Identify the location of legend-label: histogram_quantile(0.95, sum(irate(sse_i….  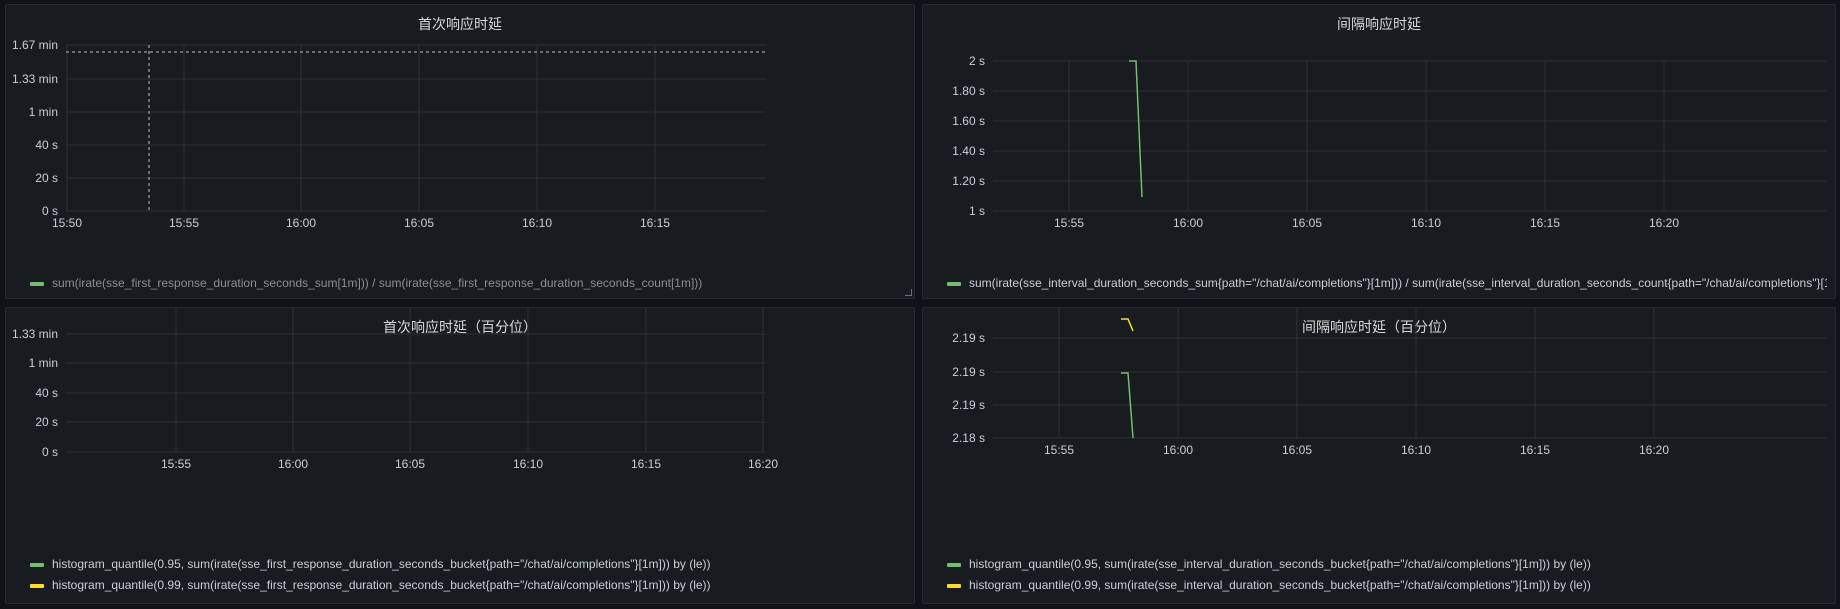
(1280, 564).